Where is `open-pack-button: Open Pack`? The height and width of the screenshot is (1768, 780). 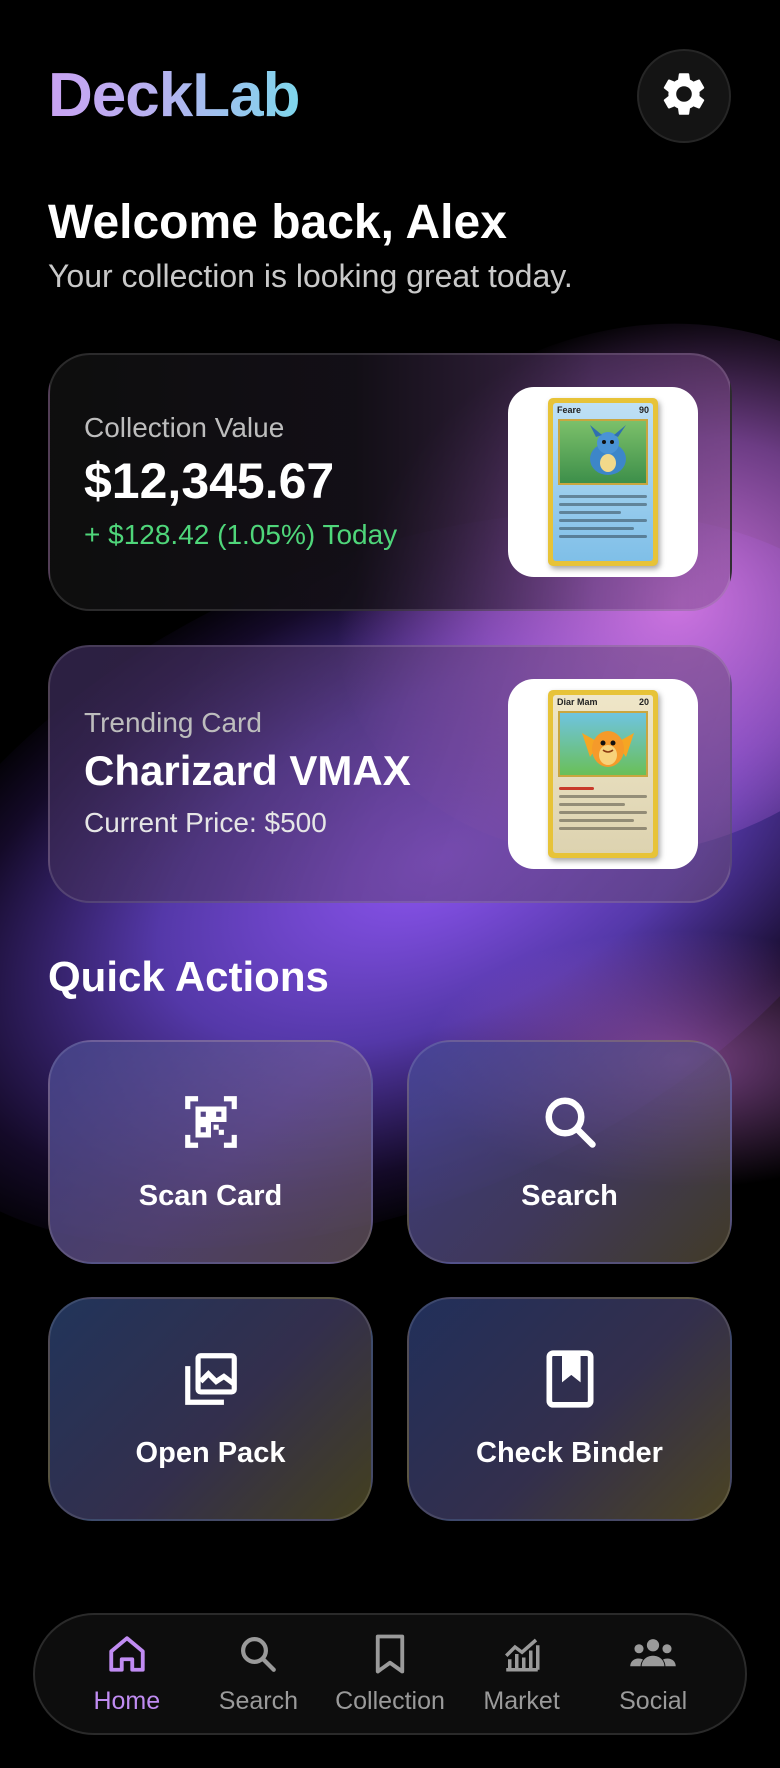 open-pack-button: Open Pack is located at coordinates (210, 1409).